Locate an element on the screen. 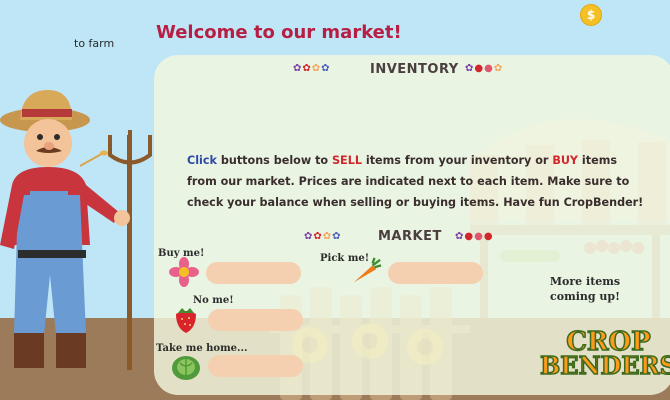  instruction-buy-word: BUY is located at coordinates (565, 160).